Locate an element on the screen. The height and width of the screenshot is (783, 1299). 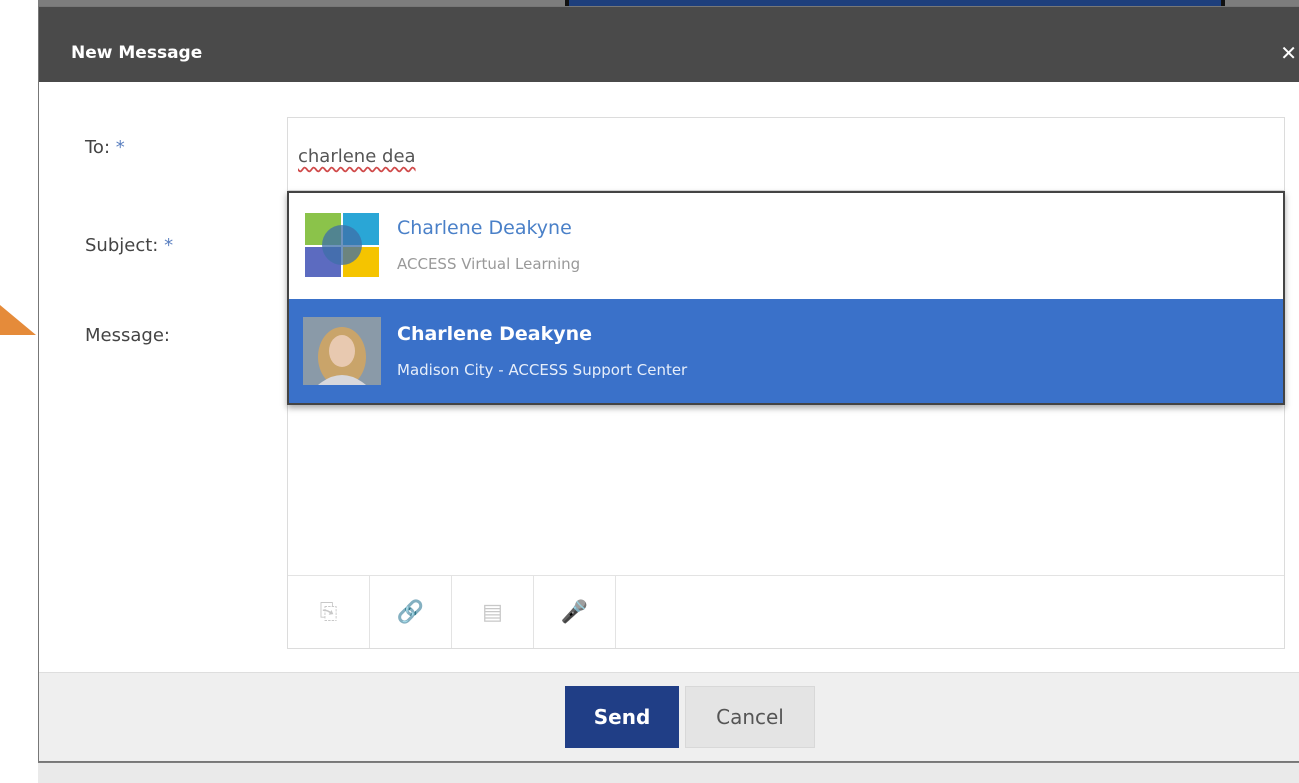
microphone-icon: 🎤 is located at coordinates (575, 612).